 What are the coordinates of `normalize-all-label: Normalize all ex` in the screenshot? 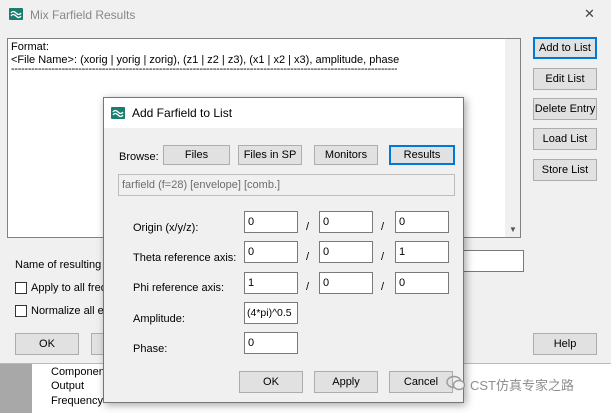 It's located at (70, 311).